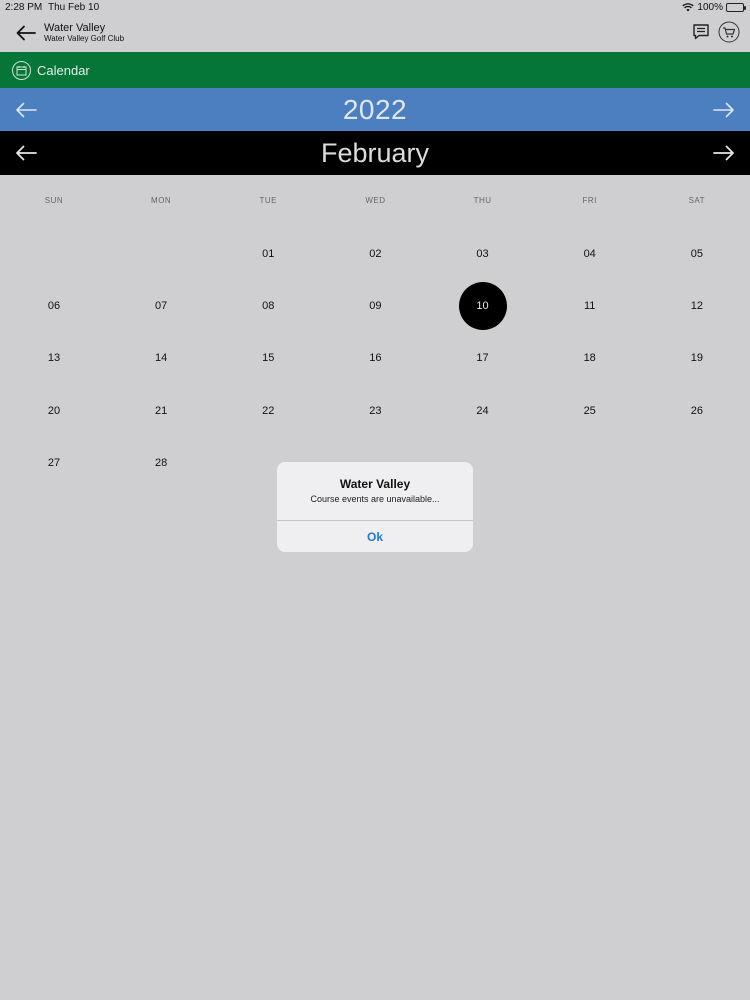  I want to click on chat-button, so click(701, 32).